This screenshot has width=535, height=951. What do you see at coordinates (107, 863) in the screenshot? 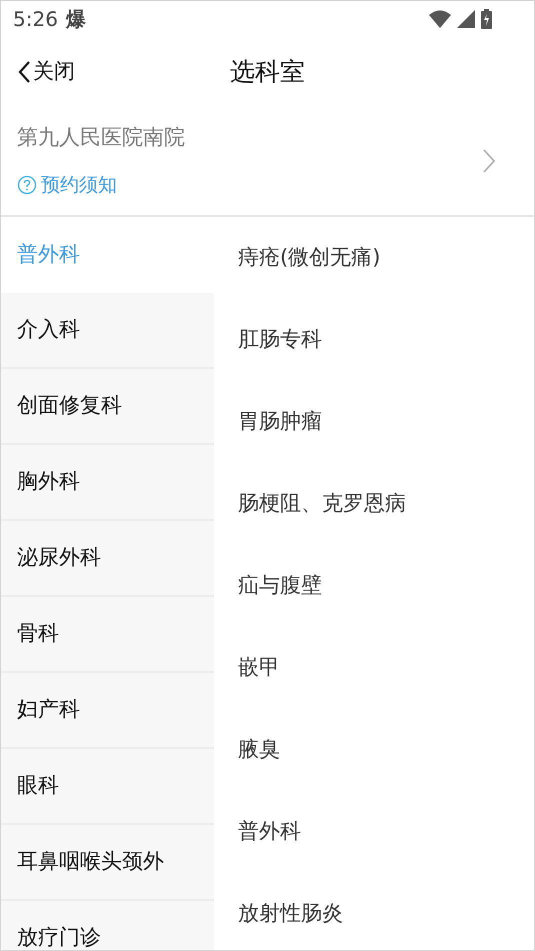
I see `department-item: 耳鼻咽喉头颈外` at bounding box center [107, 863].